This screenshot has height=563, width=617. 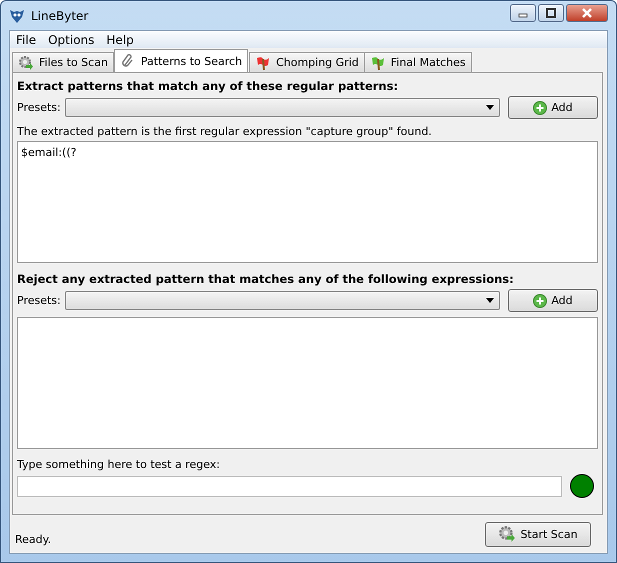 What do you see at coordinates (538, 534) in the screenshot?
I see `start-scan-button: Start Scan` at bounding box center [538, 534].